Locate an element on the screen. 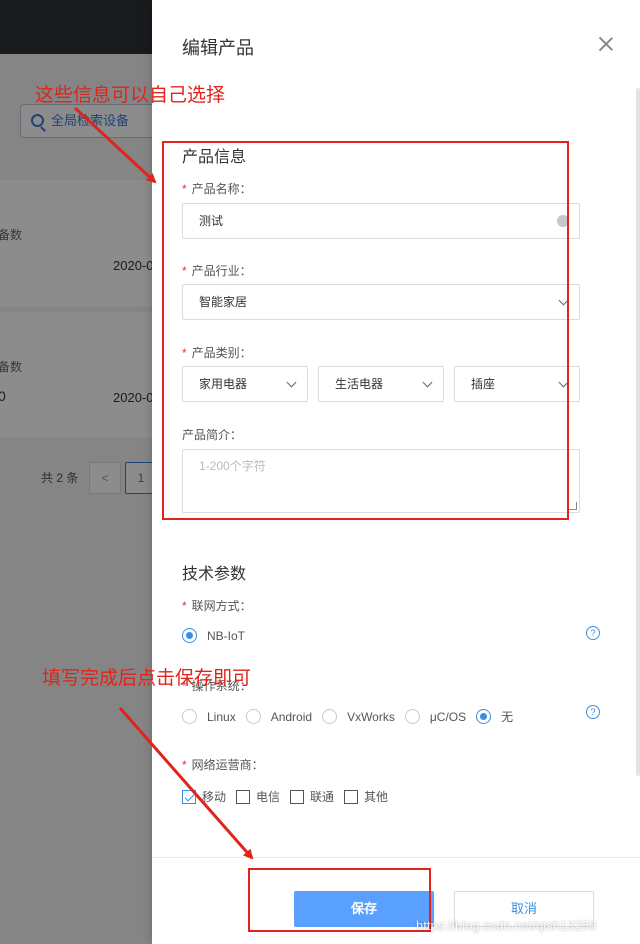 Image resolution: width=640 pixels, height=944 pixels. drawer-header: 编辑产品 is located at coordinates (396, 44).